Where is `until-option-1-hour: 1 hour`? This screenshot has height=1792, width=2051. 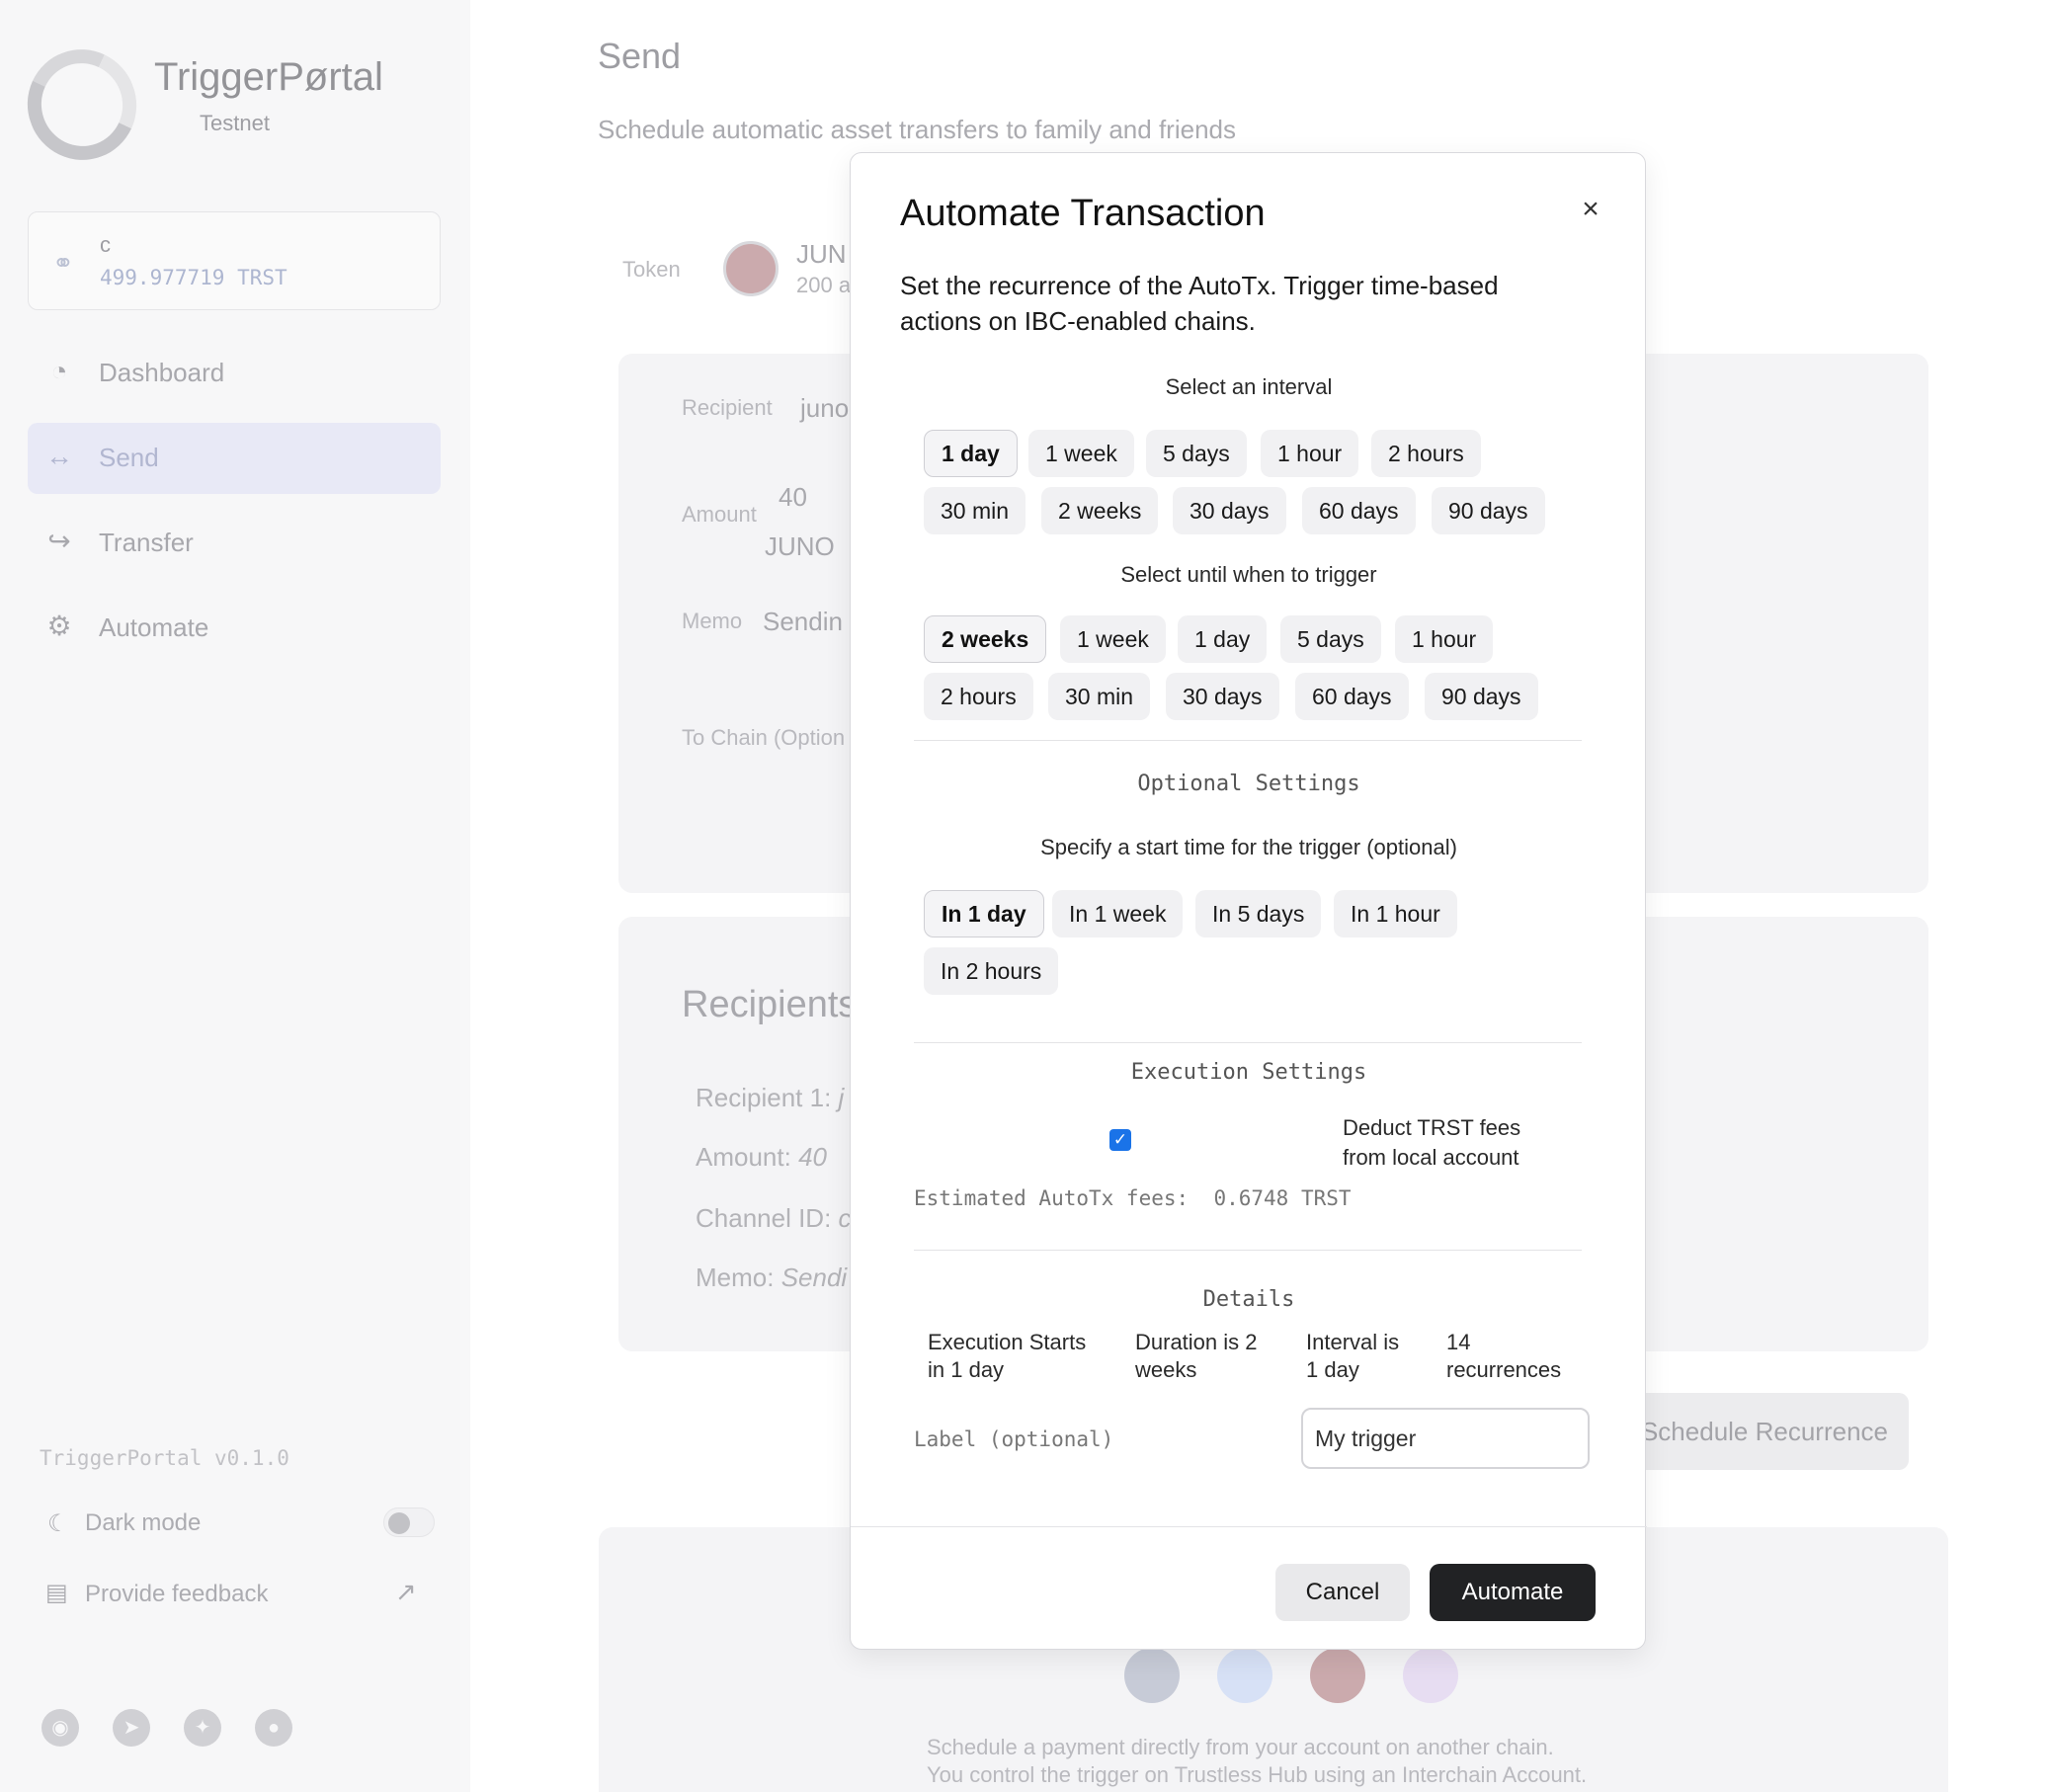
until-option-1-hour: 1 hour is located at coordinates (1444, 639).